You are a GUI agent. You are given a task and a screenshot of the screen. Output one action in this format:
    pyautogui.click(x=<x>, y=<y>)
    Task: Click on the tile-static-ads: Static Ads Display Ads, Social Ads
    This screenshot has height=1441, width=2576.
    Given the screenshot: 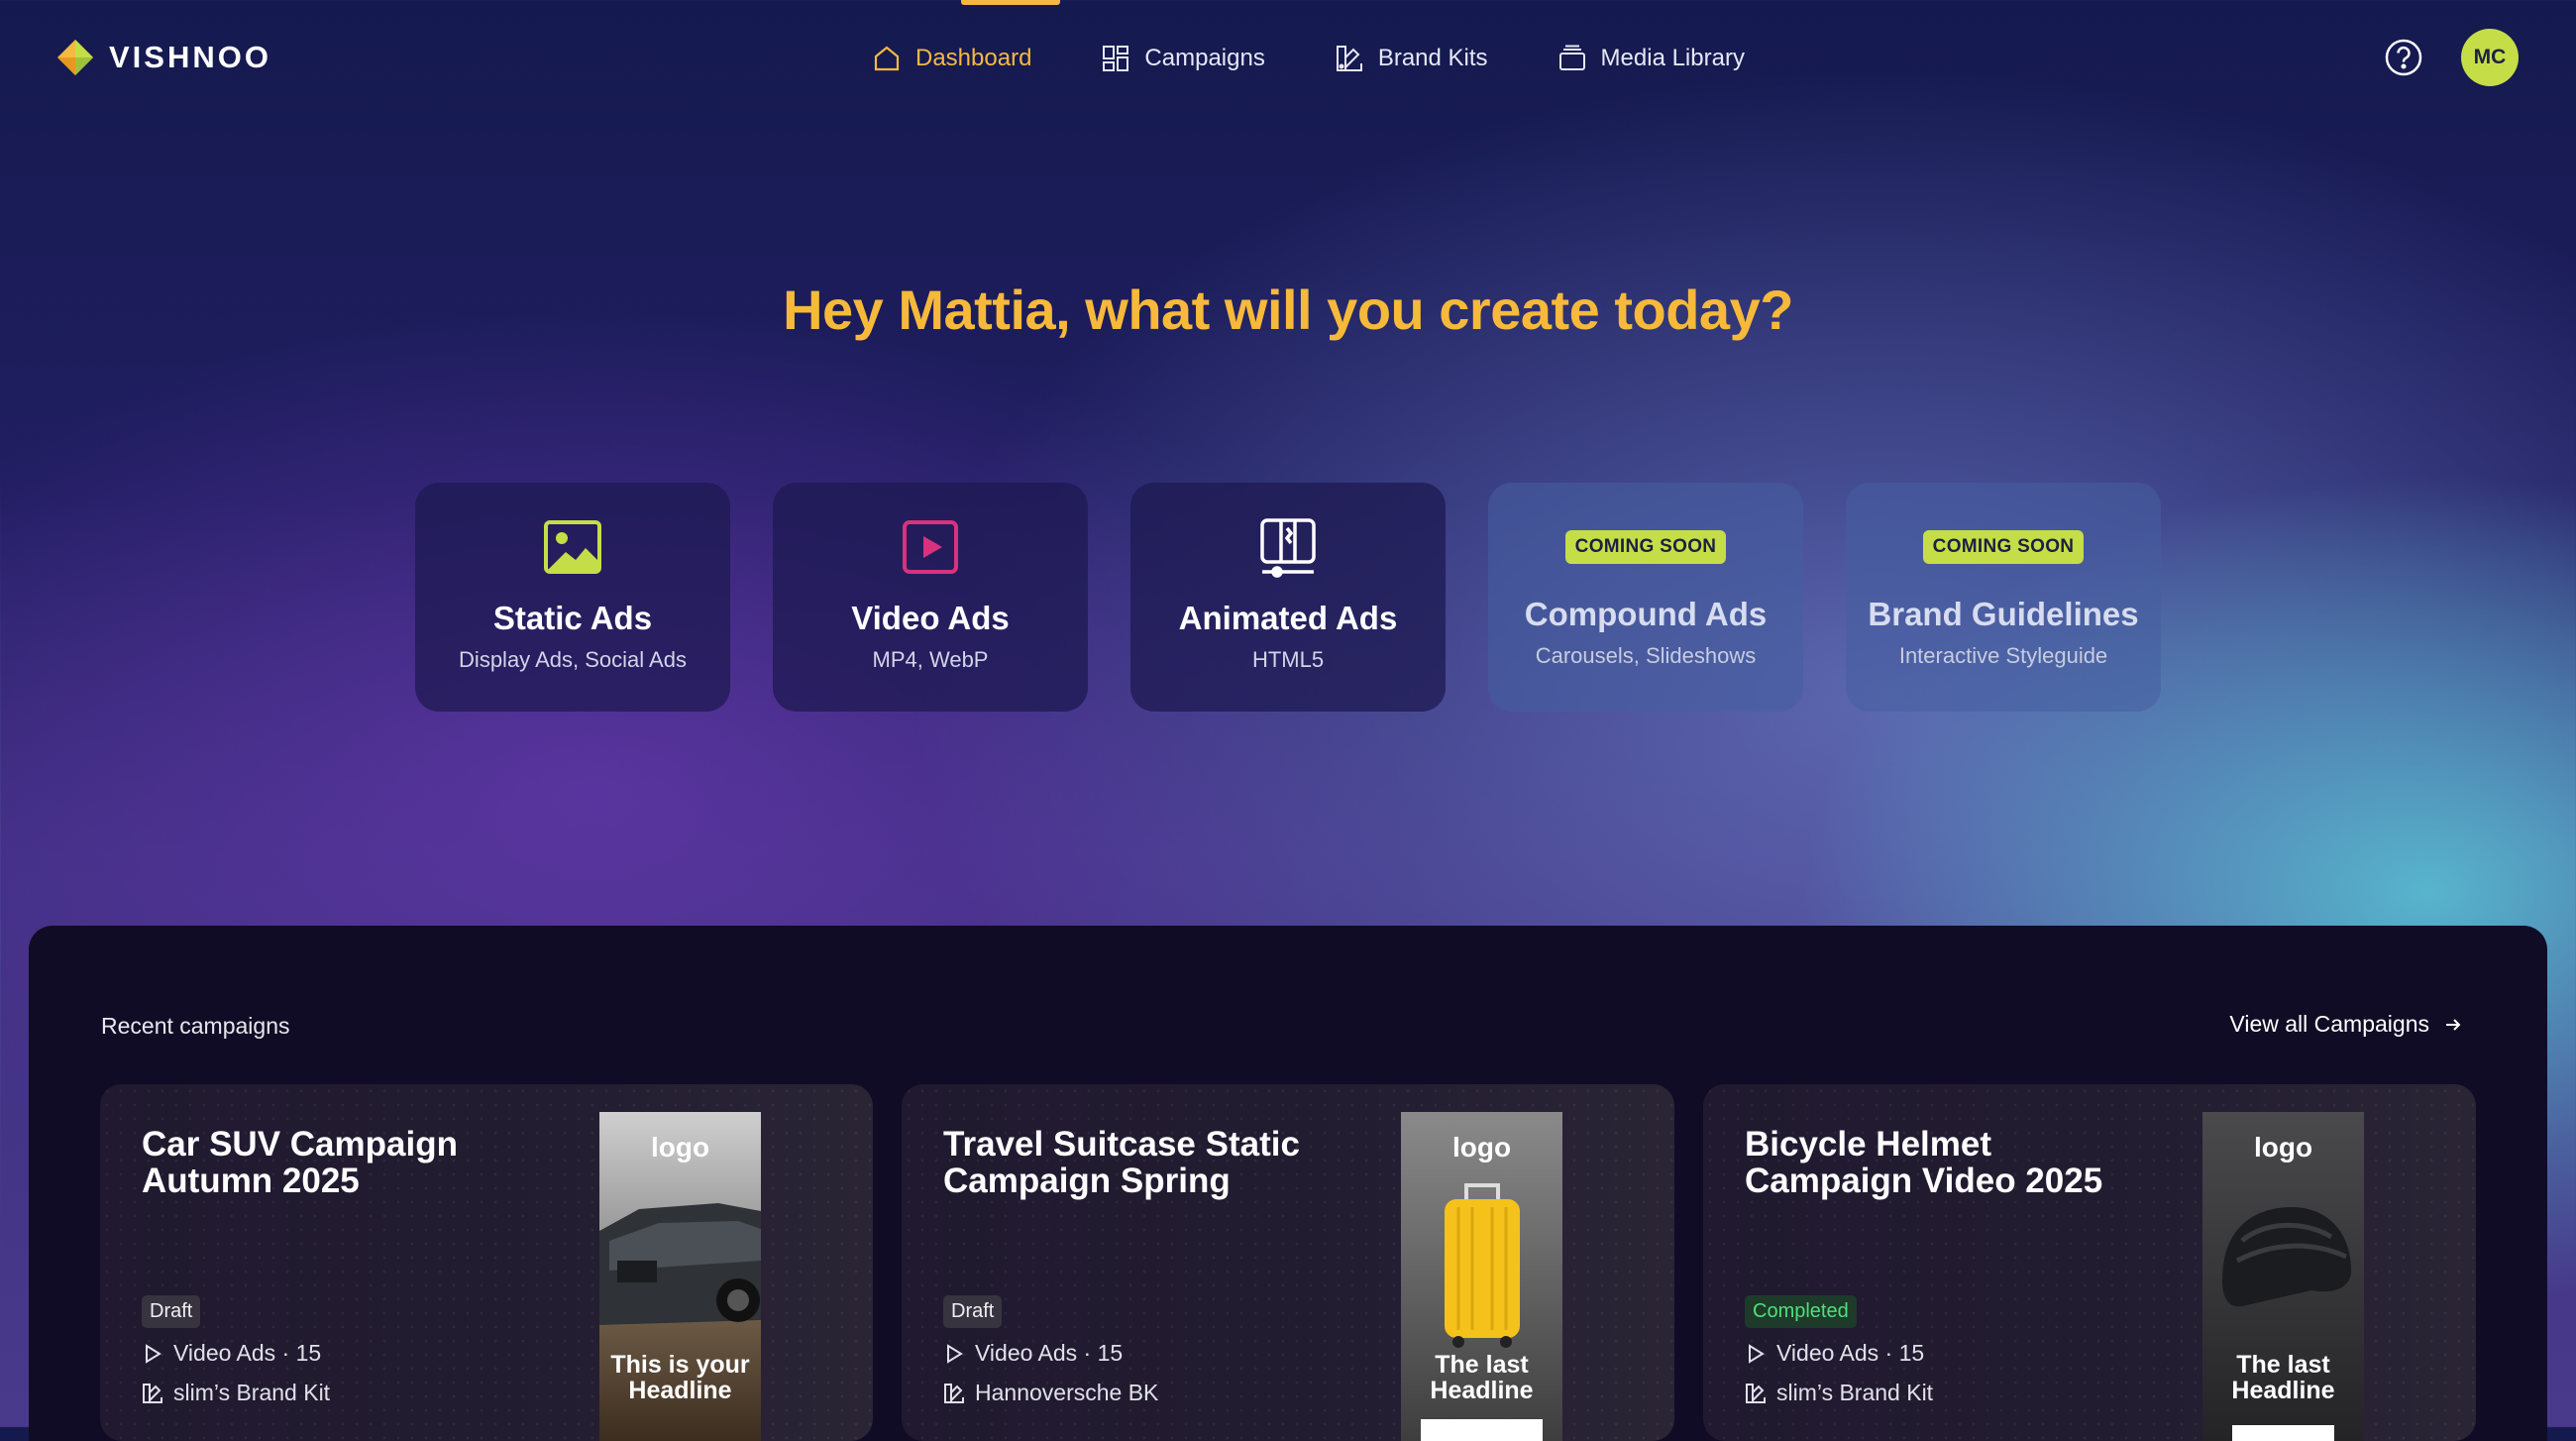 What is the action you would take?
    pyautogui.click(x=572, y=597)
    